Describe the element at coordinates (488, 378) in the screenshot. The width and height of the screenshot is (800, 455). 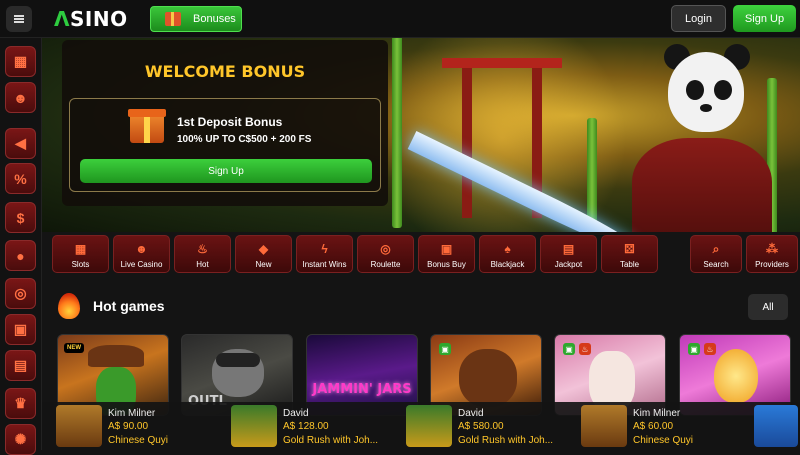
I see `buffalo-art` at that location.